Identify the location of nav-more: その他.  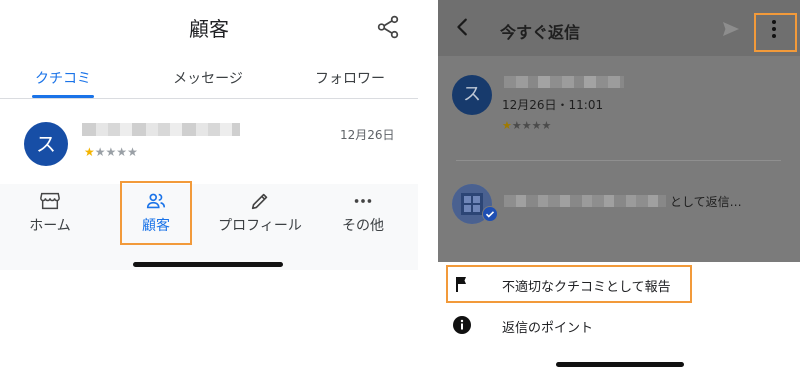
(363, 212).